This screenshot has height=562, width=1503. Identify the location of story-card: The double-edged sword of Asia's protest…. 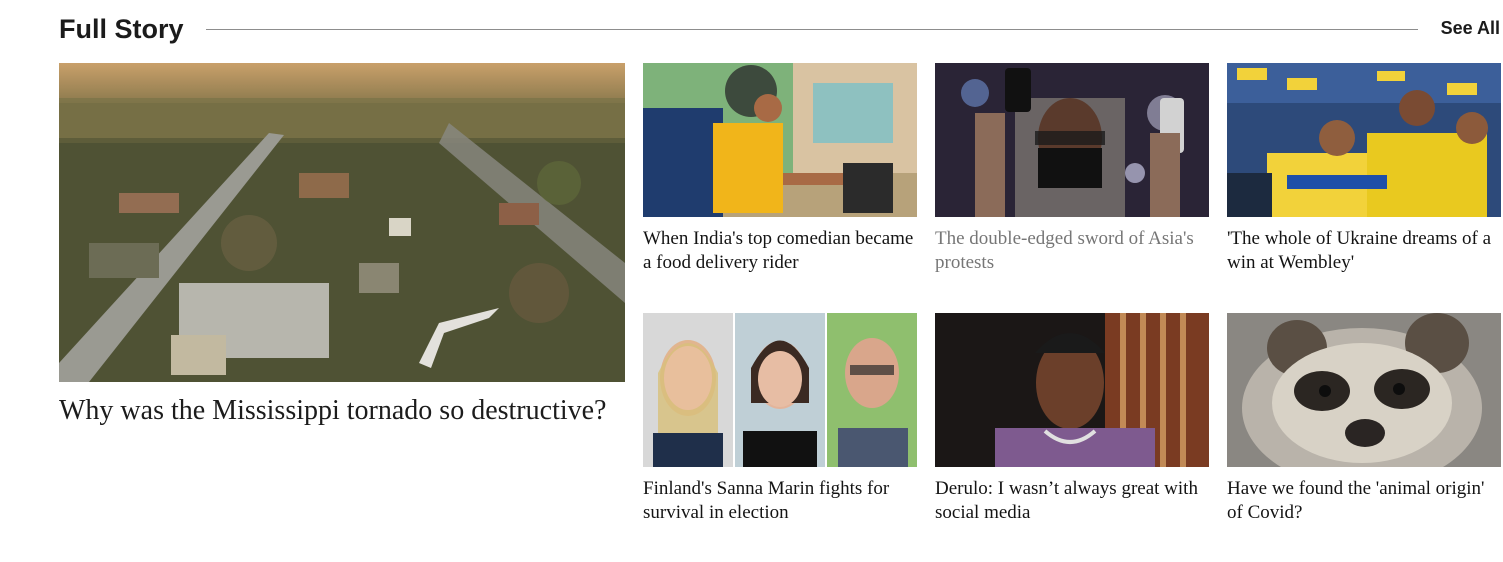
(1072, 173).